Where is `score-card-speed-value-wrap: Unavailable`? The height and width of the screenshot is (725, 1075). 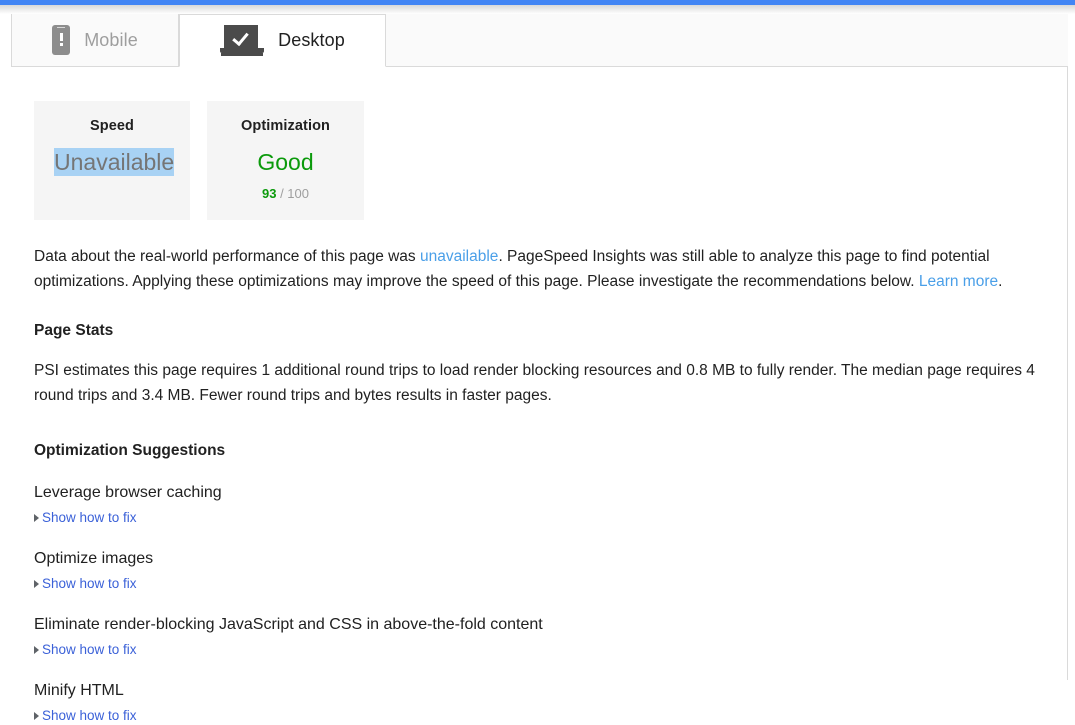 score-card-speed-value-wrap: Unavailable is located at coordinates (114, 162).